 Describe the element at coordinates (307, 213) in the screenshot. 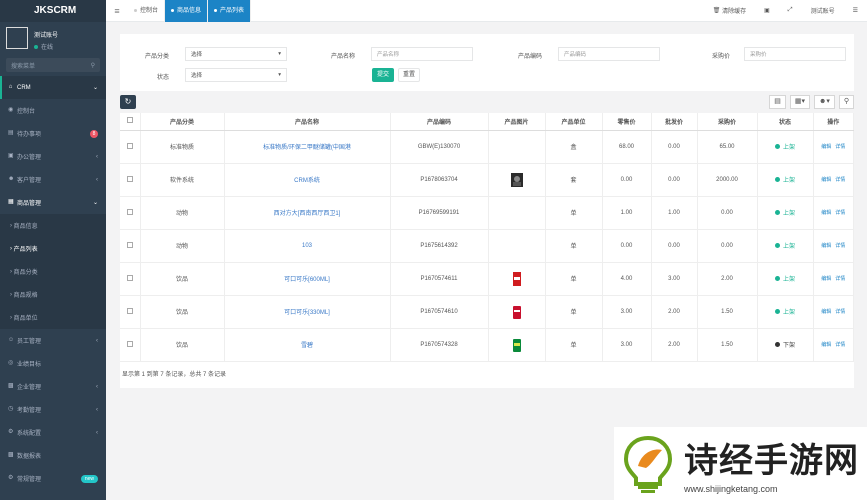

I see `cell-product-name: 西对方大[西南西厅西卫1]` at that location.